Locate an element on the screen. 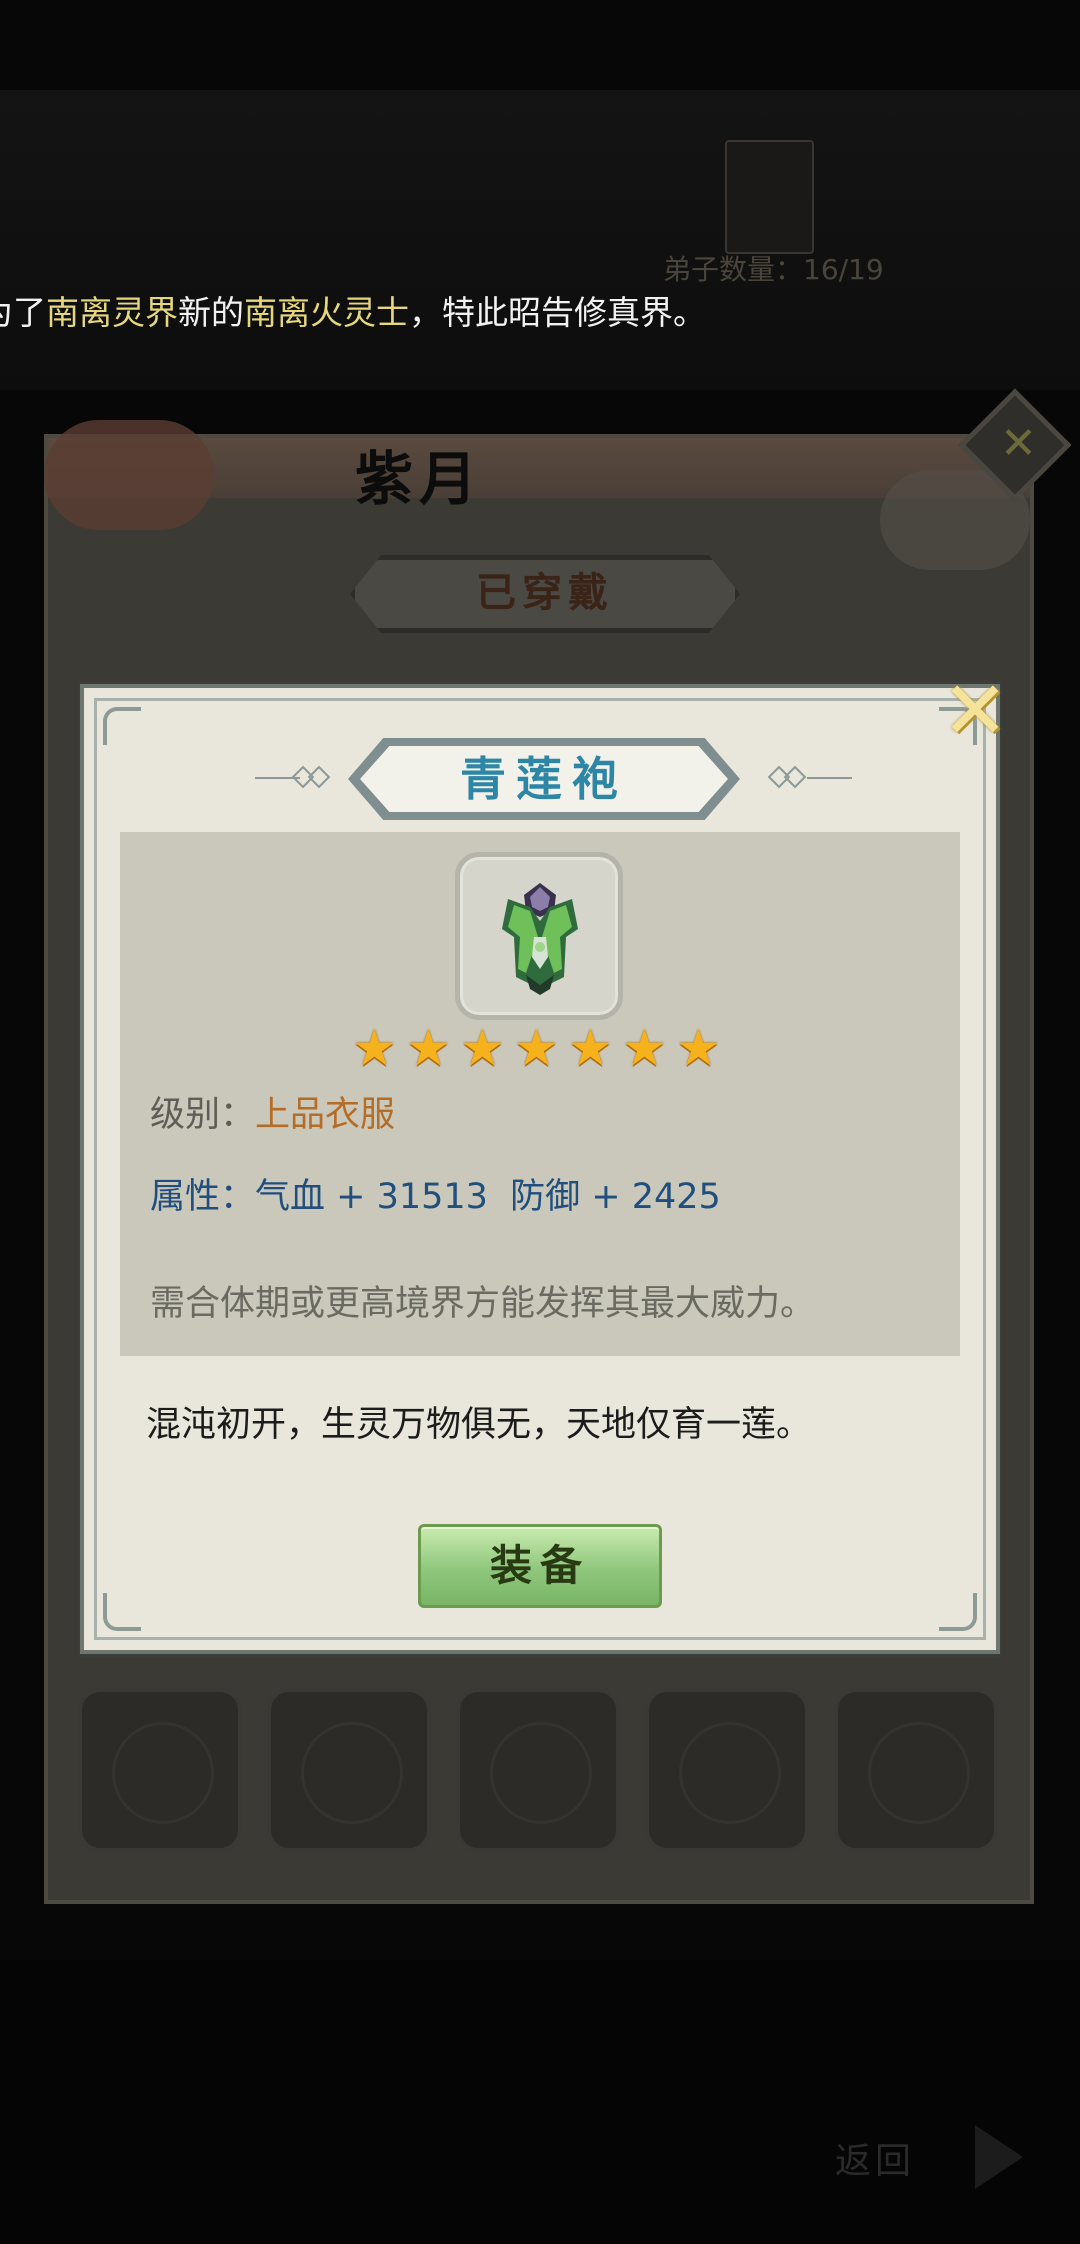 Image resolution: width=1080 pixels, height=2244 pixels. character-name: 紫月 is located at coordinates (419, 479).